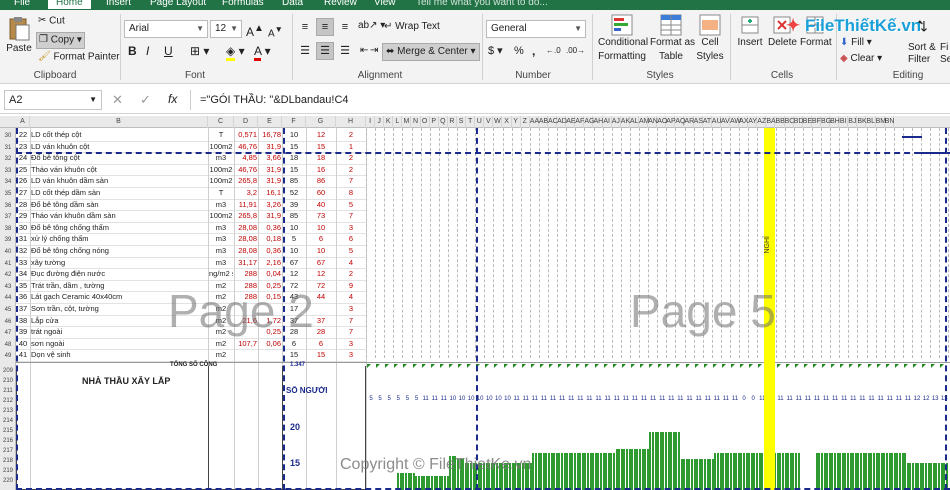  I want to click on cell-a: 28, so click(23, 205).